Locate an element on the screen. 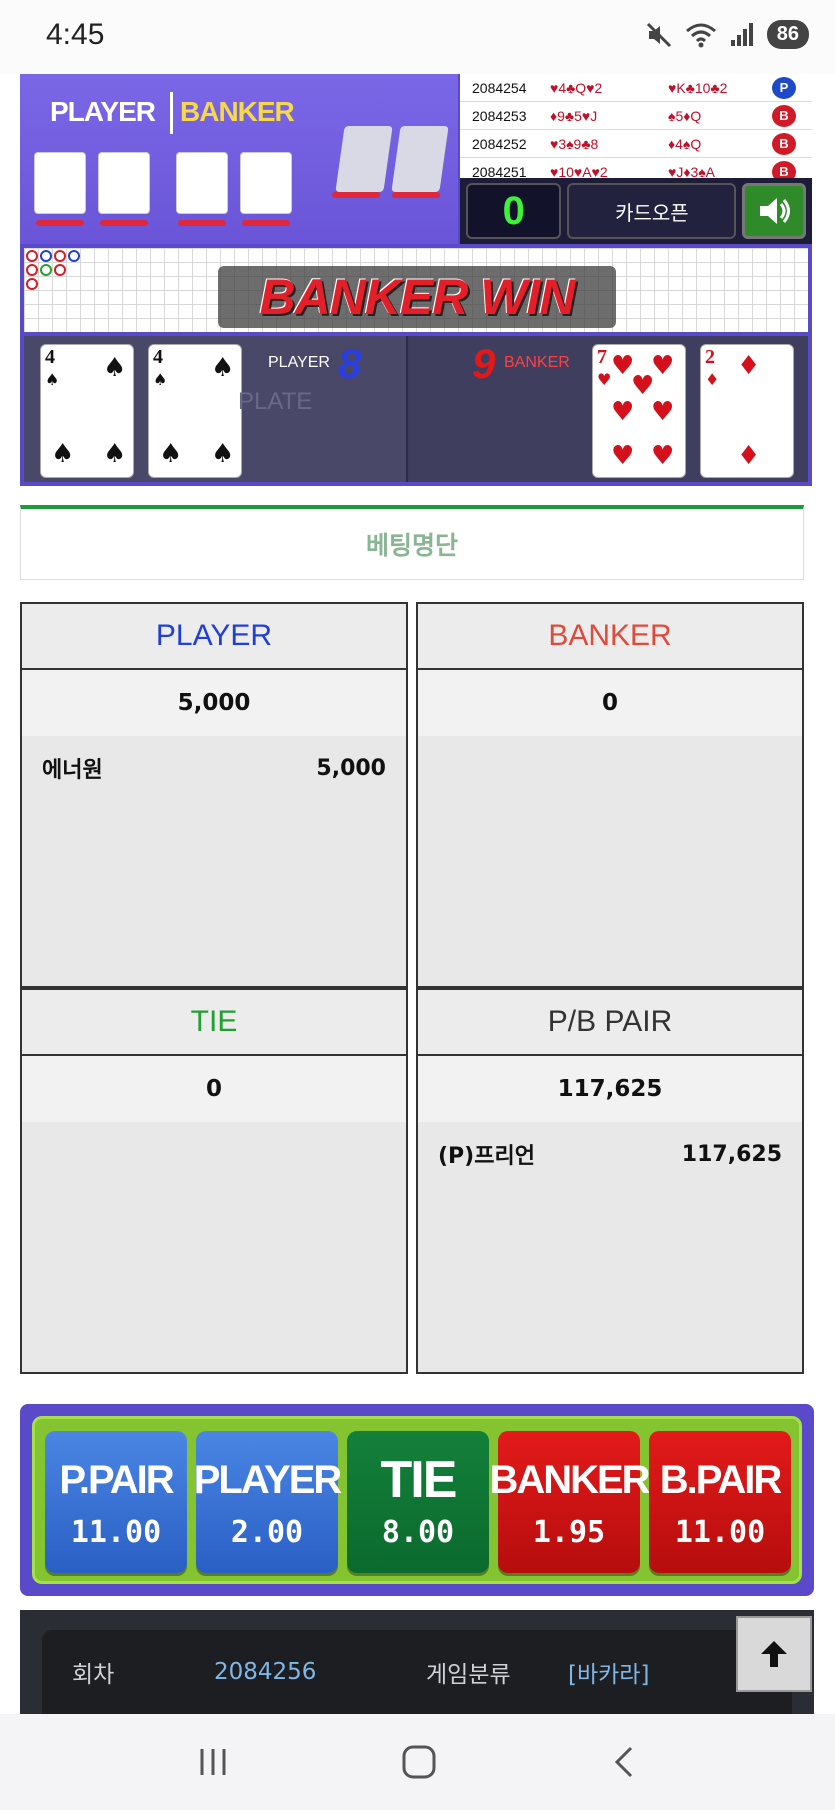 The height and width of the screenshot is (1810, 835). scroll-top-button is located at coordinates (774, 1654).